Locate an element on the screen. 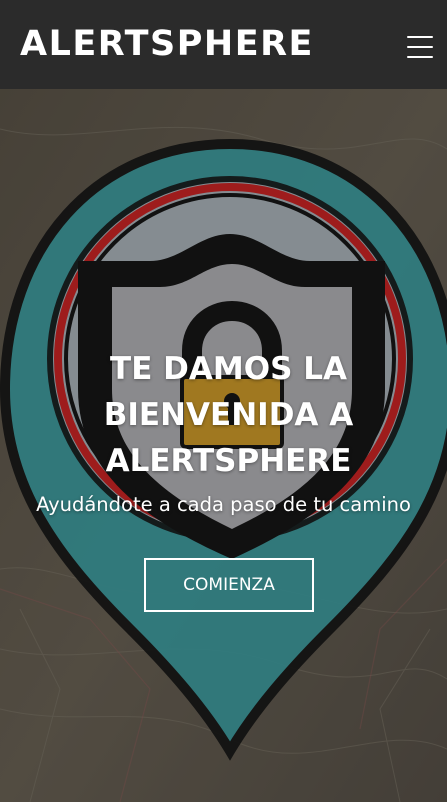 This screenshot has height=802, width=447. navbar: ALERTSPHERE is located at coordinates (223, 44).